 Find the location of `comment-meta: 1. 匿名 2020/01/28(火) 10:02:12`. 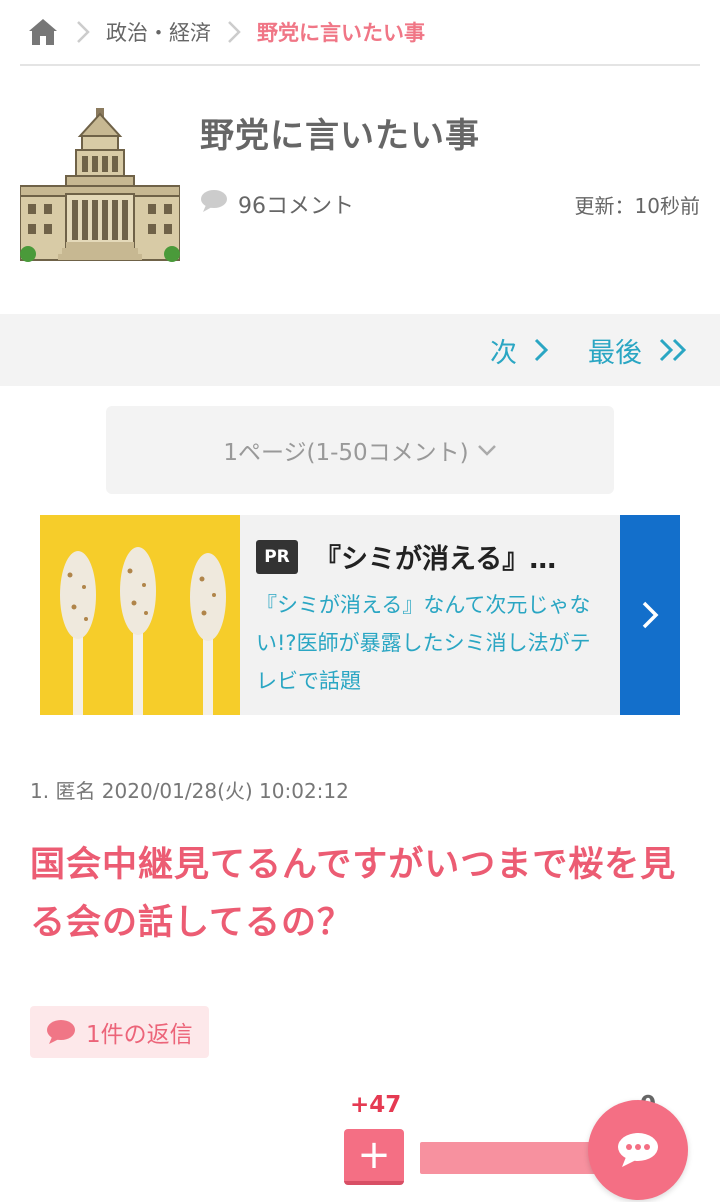

comment-meta: 1. 匿名 2020/01/28(火) 10:02:12 is located at coordinates (189, 791).